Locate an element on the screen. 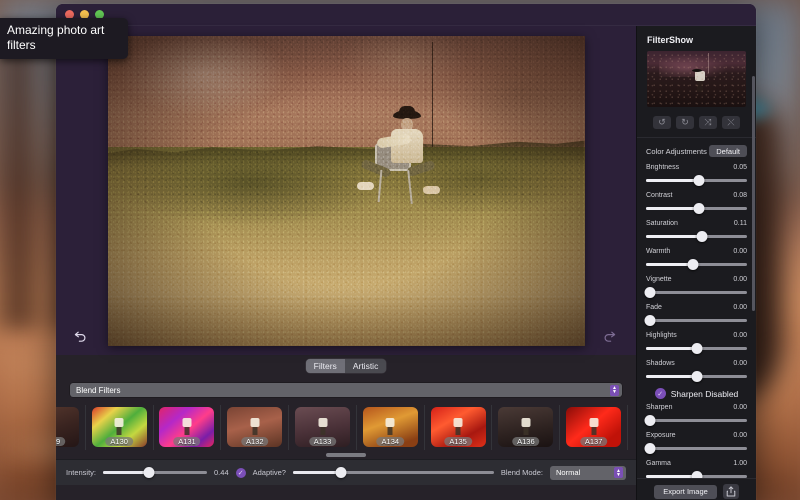 This screenshot has width=800, height=500. intensity-label: Intensity: is located at coordinates (81, 472).